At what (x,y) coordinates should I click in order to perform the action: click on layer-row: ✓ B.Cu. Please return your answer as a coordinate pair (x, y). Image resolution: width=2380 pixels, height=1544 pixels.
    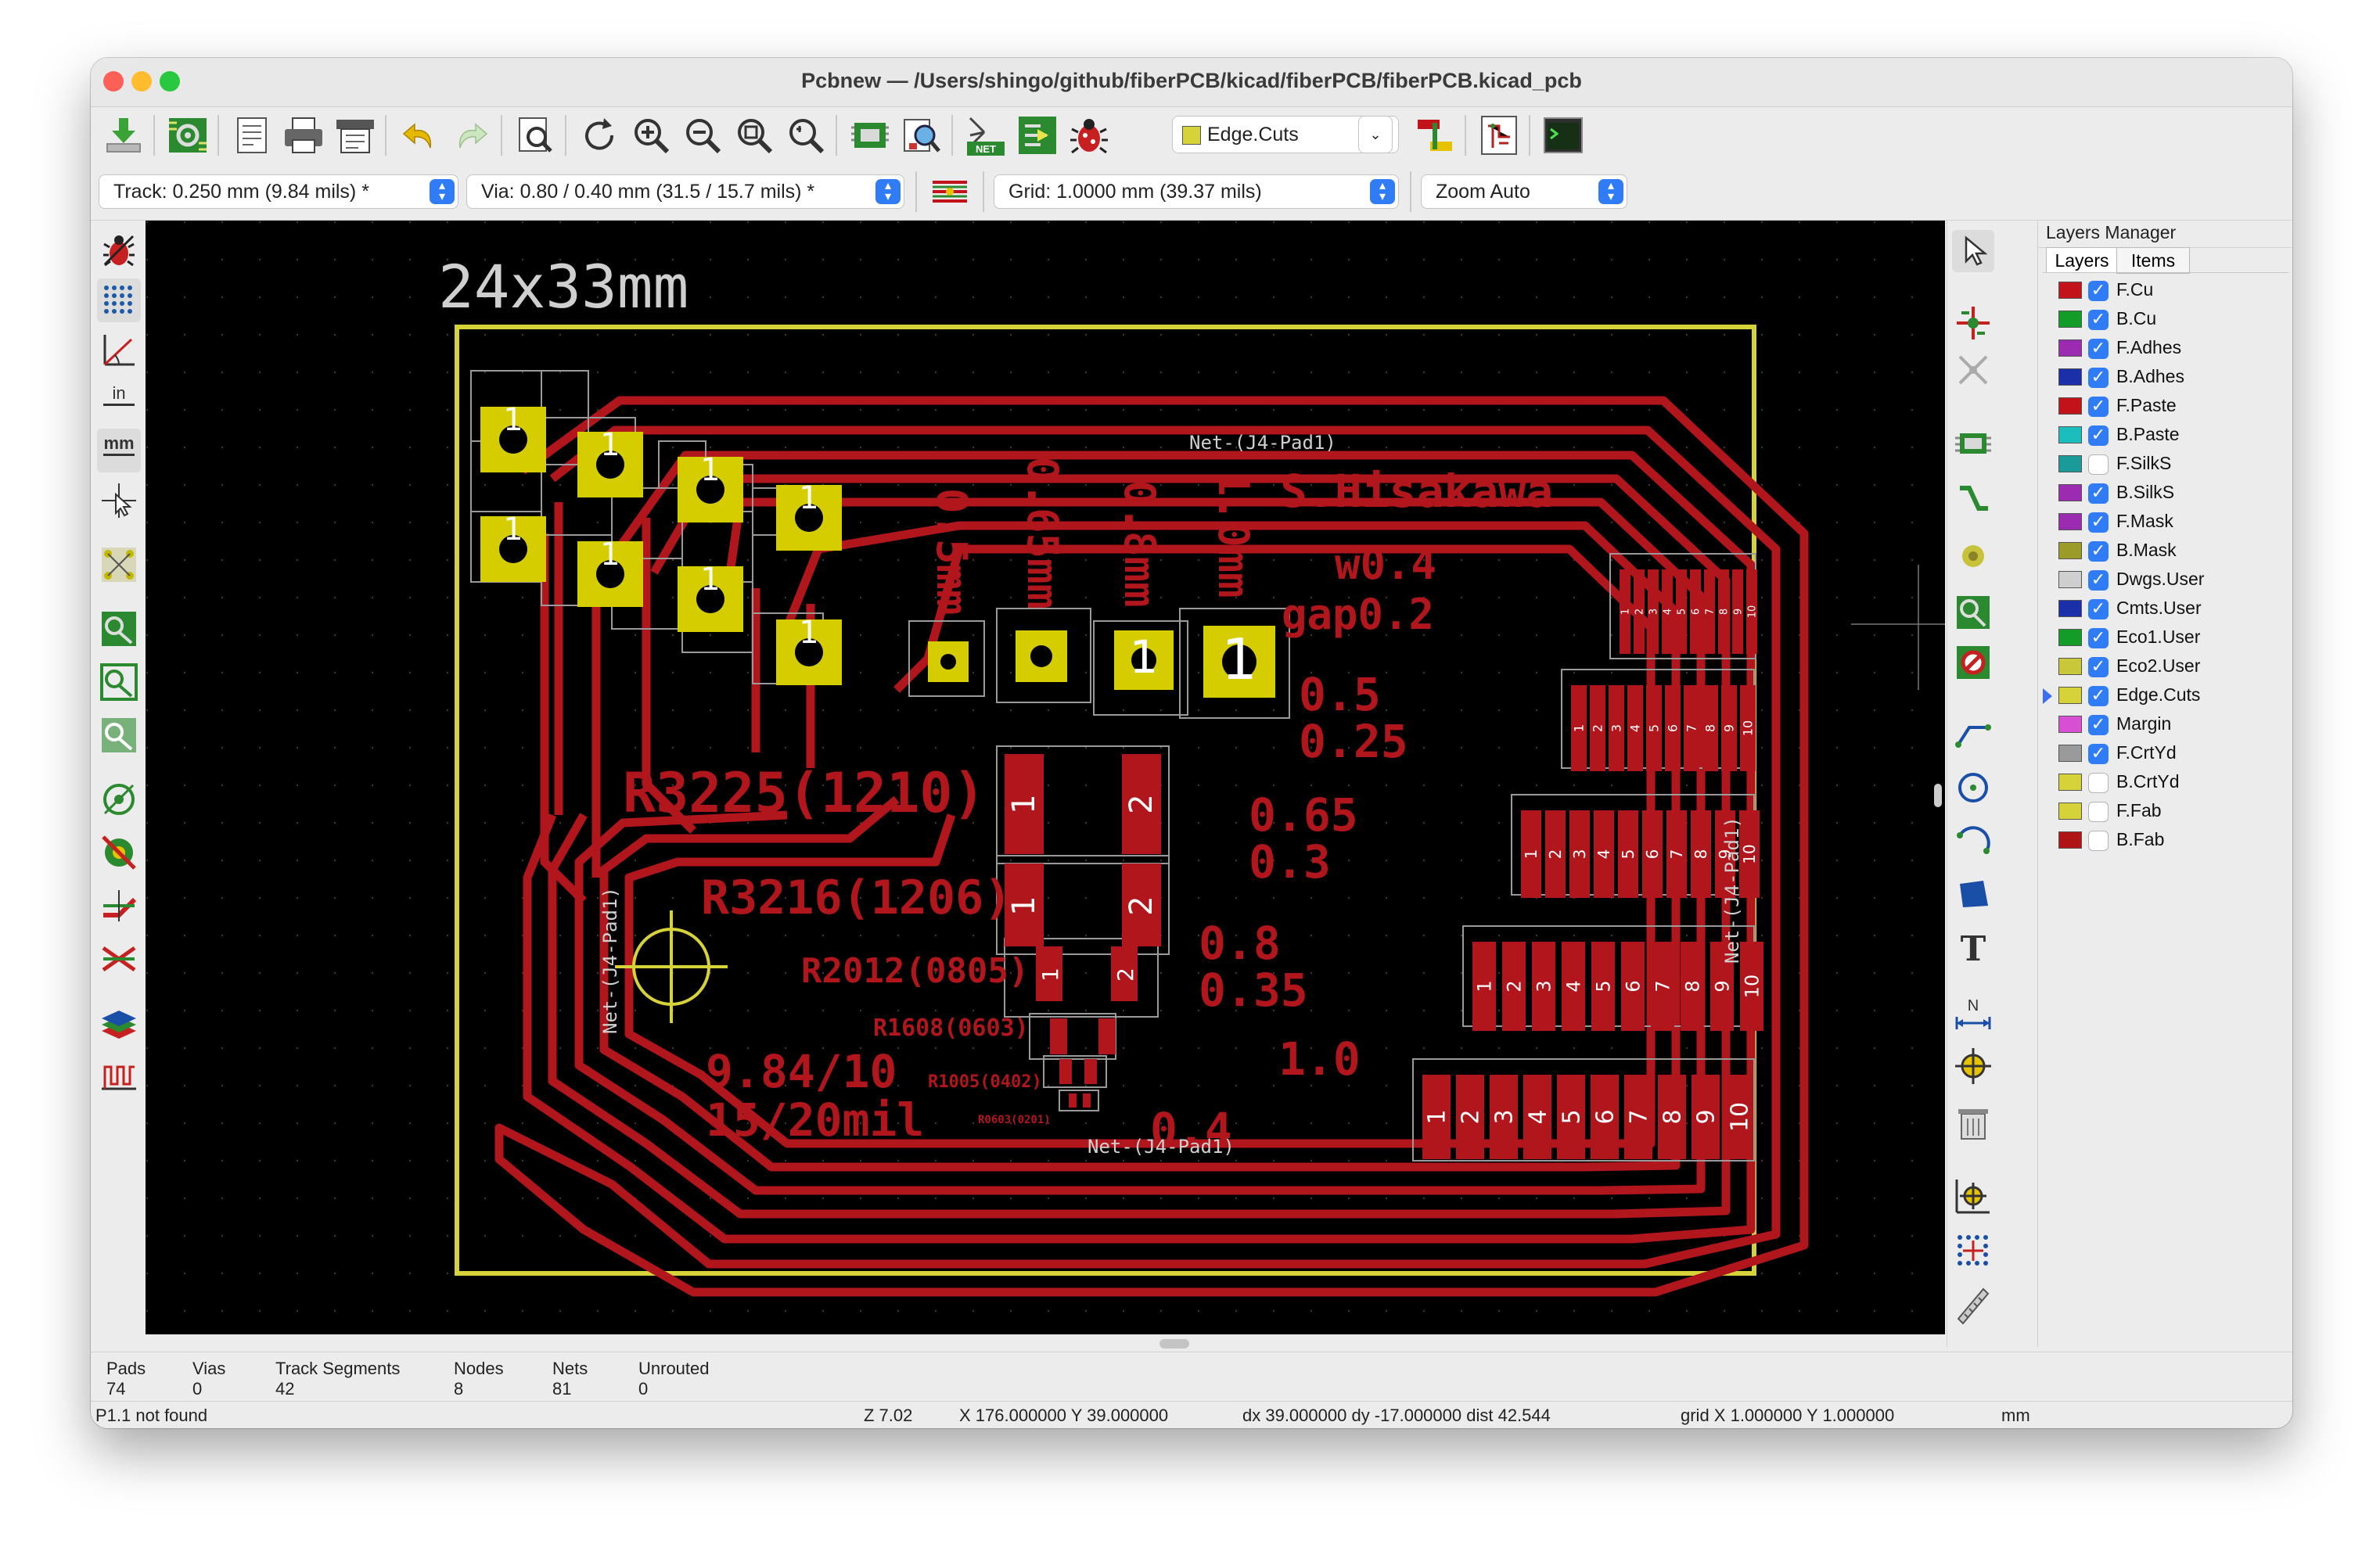
    Looking at the image, I should click on (2163, 320).